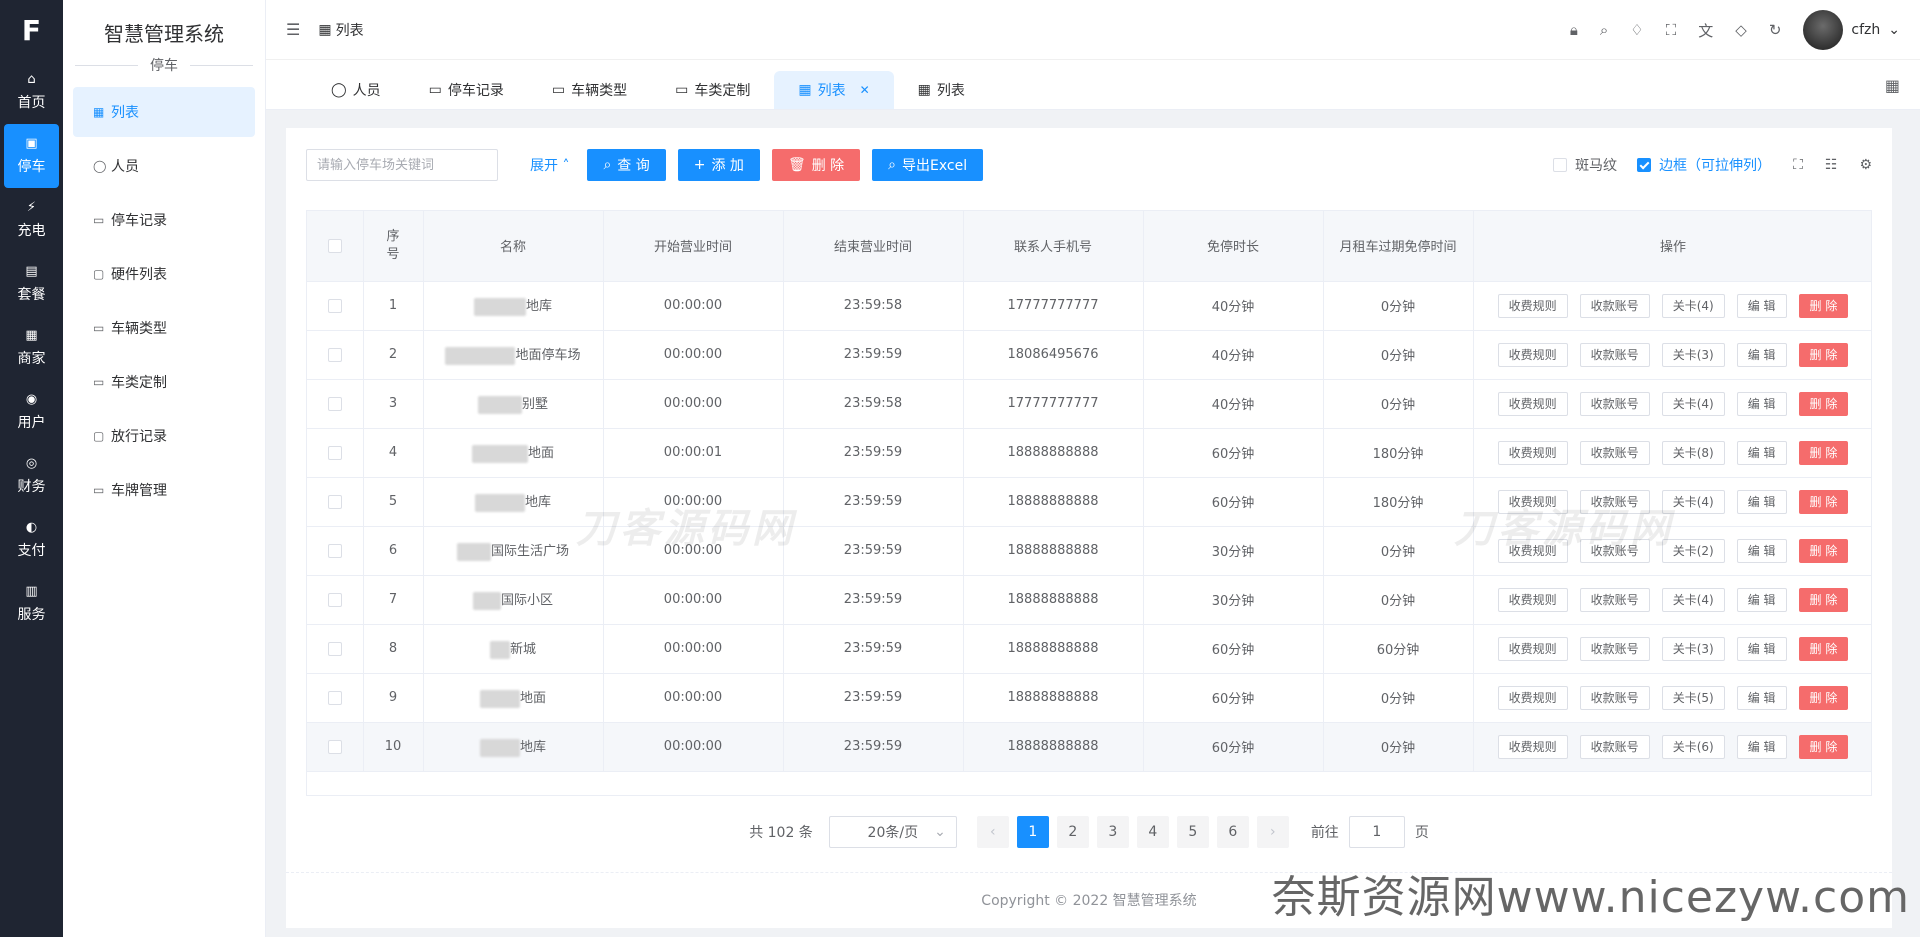  I want to click on page-button: 1, so click(1032, 832).